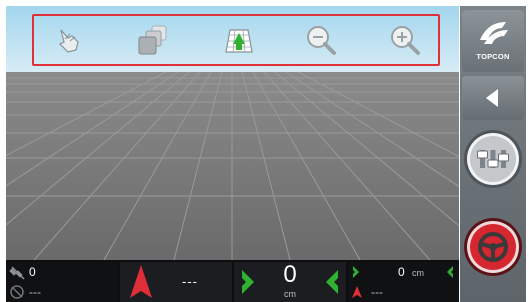 The height and width of the screenshot is (302, 529). I want to click on left-arrow-icon, so click(492, 98).